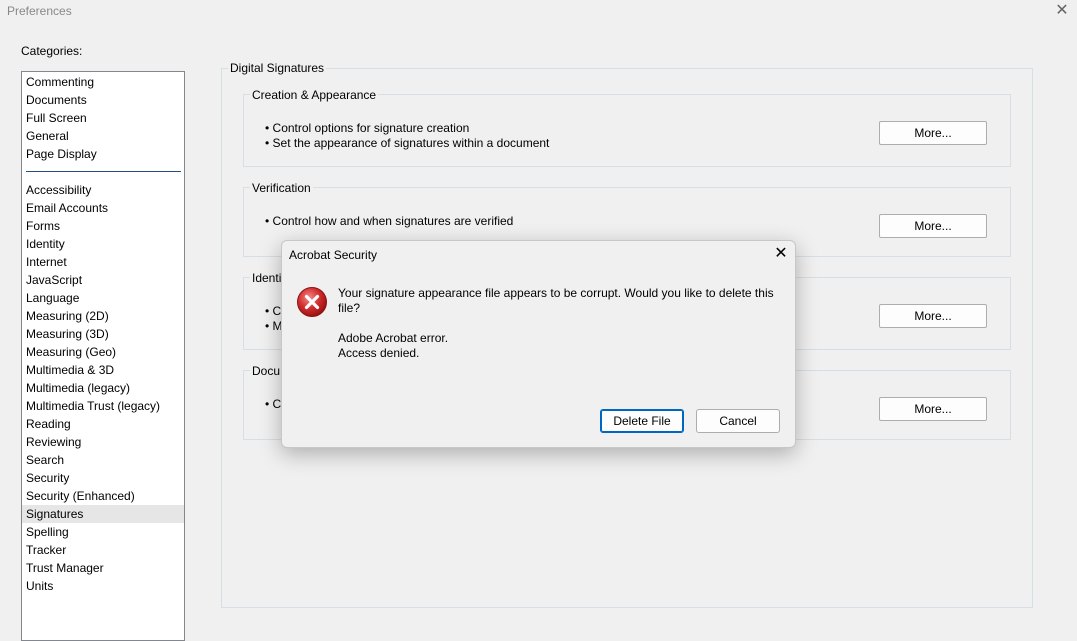  I want to click on categories-separator, so click(103, 171).